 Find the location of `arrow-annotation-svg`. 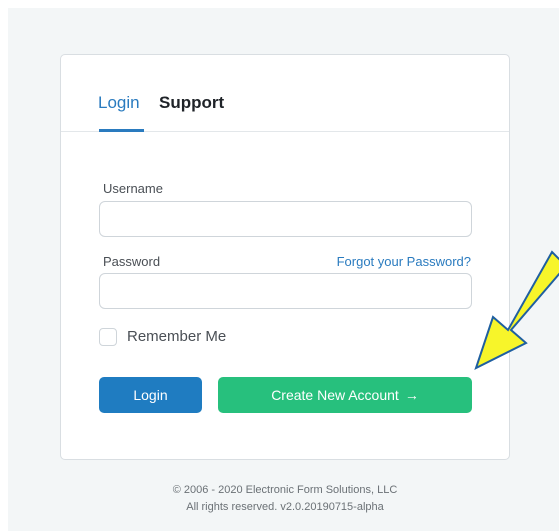

arrow-annotation-svg is located at coordinates (516, 310).